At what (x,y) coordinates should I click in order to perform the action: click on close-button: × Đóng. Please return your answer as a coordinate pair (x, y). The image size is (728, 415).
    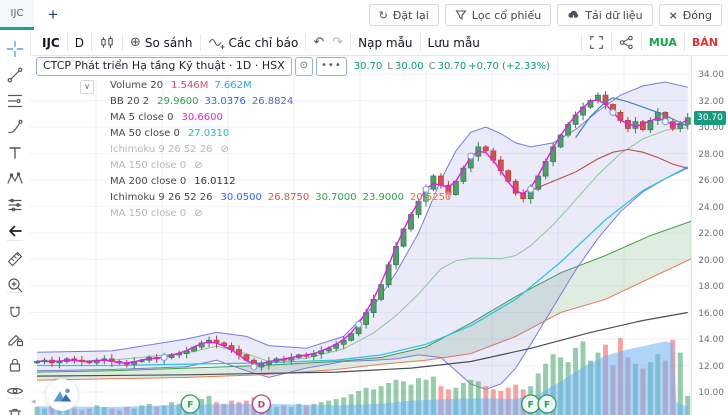
    Looking at the image, I should click on (690, 15).